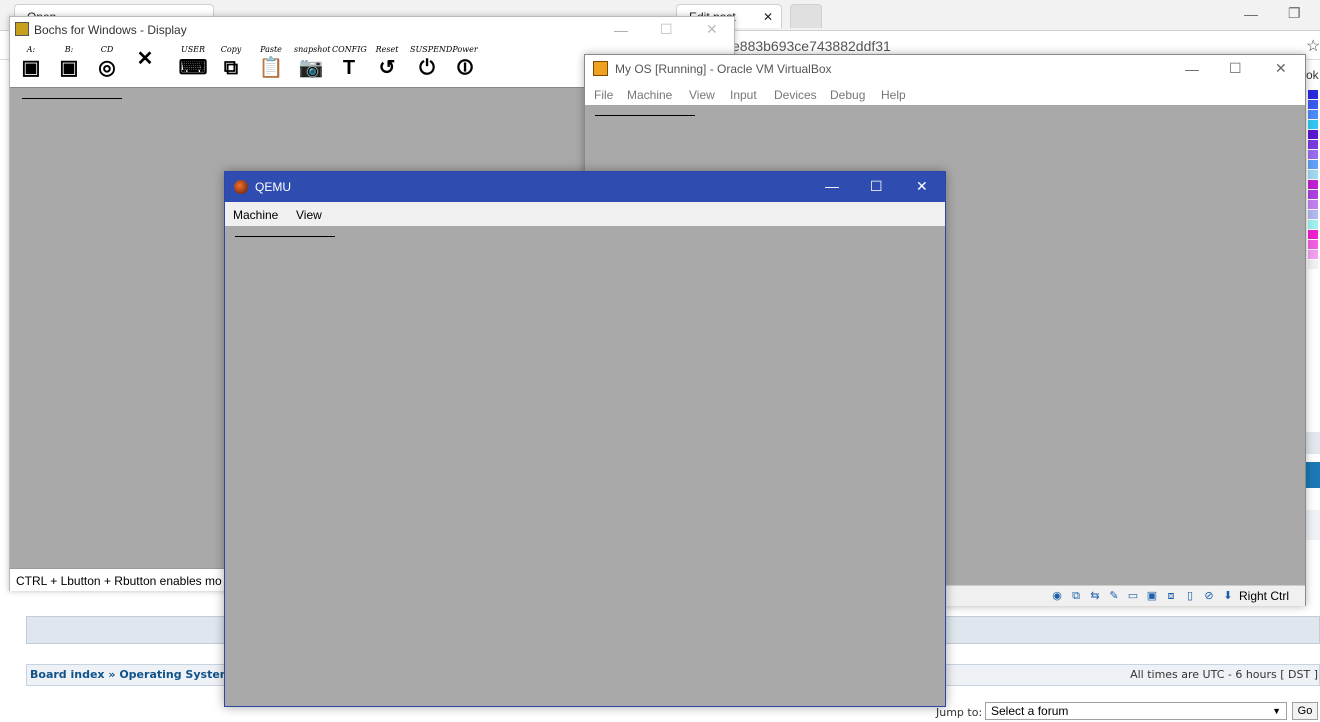 This screenshot has width=1320, height=722. What do you see at coordinates (585, 187) in the screenshot?
I see `qemu-titlebar: QEMU — ☐ ✕` at bounding box center [585, 187].